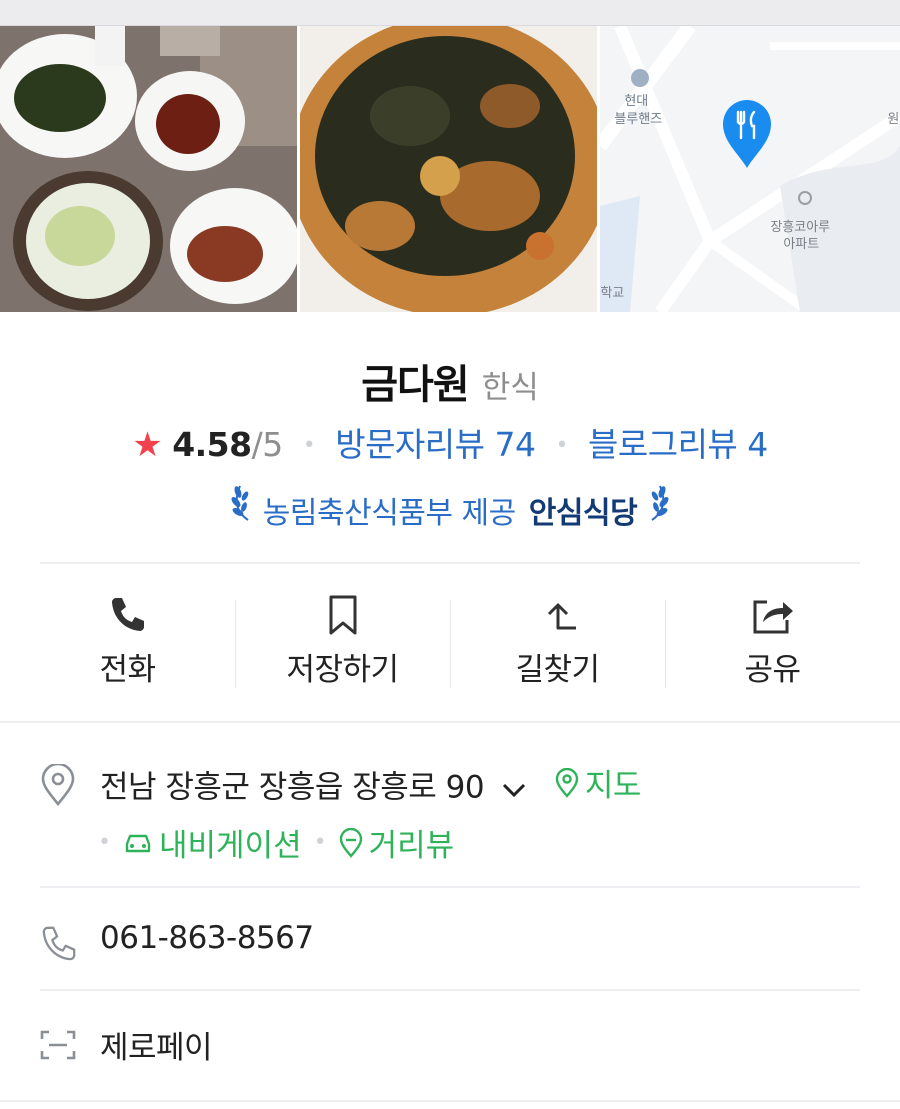 This screenshot has width=900, height=1109. What do you see at coordinates (450, 1044) in the screenshot?
I see `payment-row: 제로페이` at bounding box center [450, 1044].